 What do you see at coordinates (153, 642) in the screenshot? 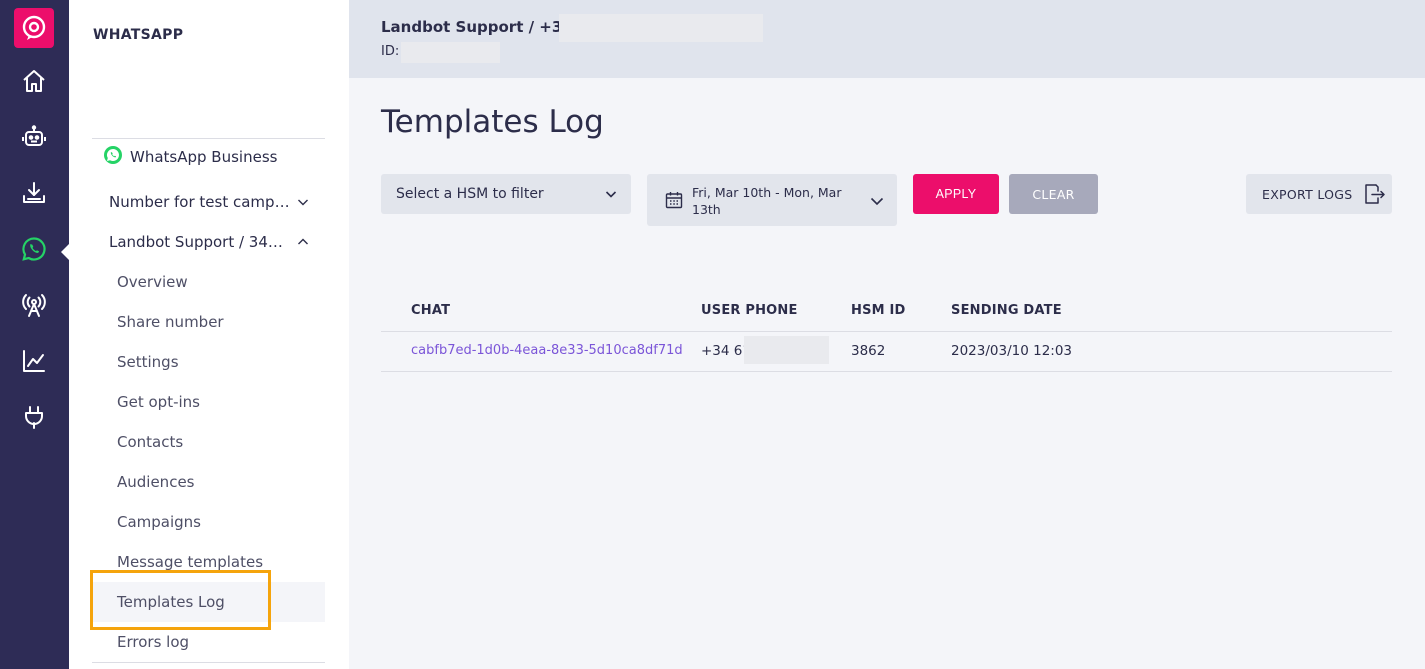
I see `sidebar-item-errors-log: Errors log` at bounding box center [153, 642].